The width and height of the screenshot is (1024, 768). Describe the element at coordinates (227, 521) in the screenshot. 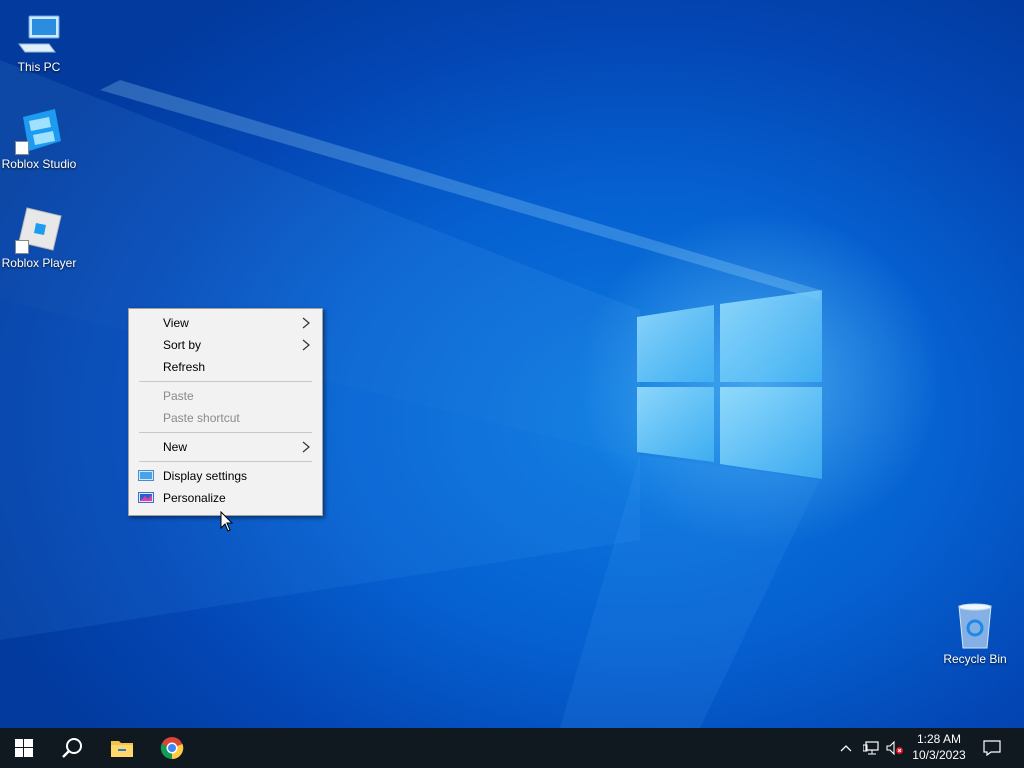

I see `mouse-cursor-icon` at that location.